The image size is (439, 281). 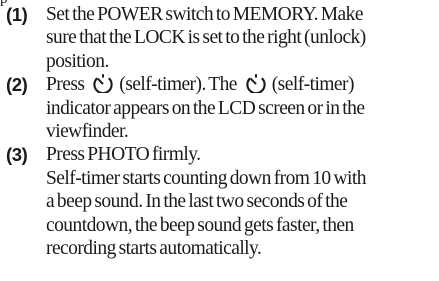 What do you see at coordinates (17, 155) in the screenshot?
I see `step-number: (3)` at bounding box center [17, 155].